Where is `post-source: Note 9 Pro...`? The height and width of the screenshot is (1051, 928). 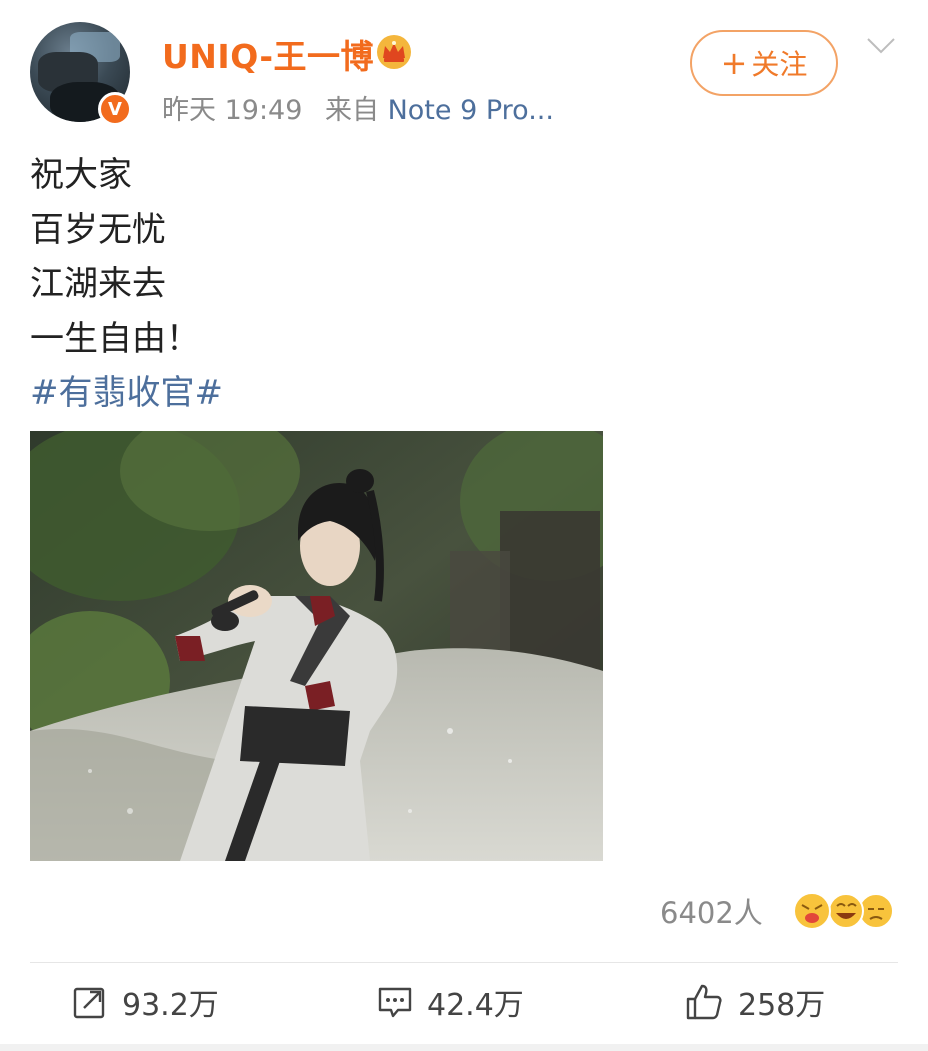
post-source: Note 9 Pro... is located at coordinates (471, 110).